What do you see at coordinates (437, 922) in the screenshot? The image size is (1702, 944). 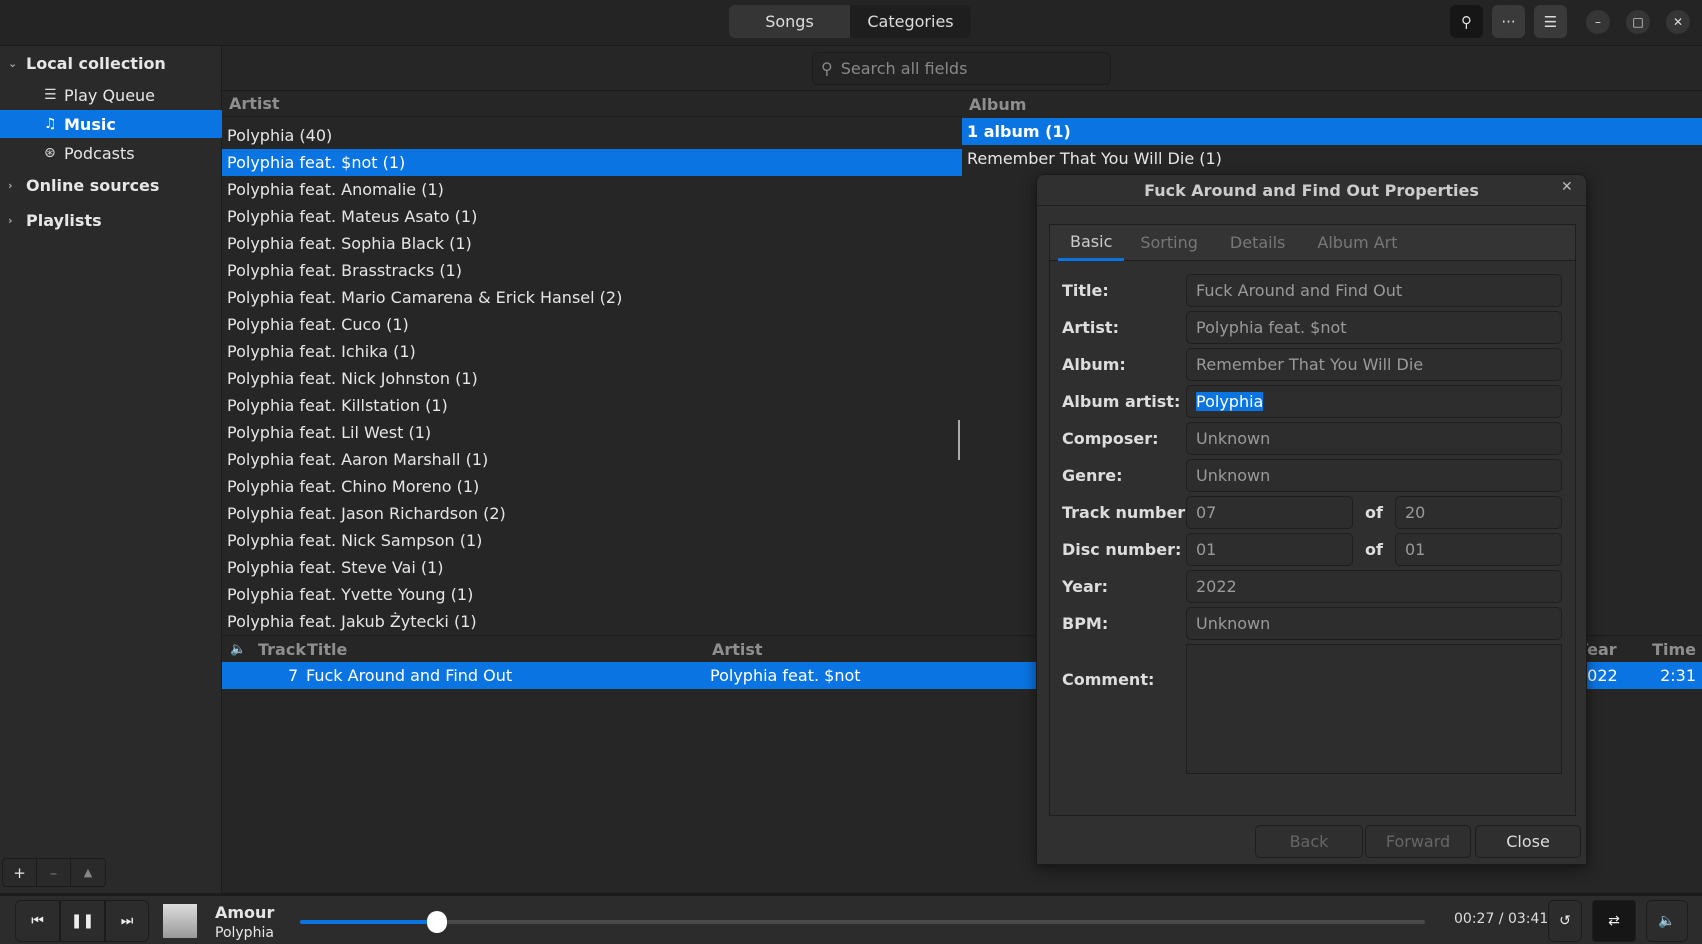 I see `seek-handle` at bounding box center [437, 922].